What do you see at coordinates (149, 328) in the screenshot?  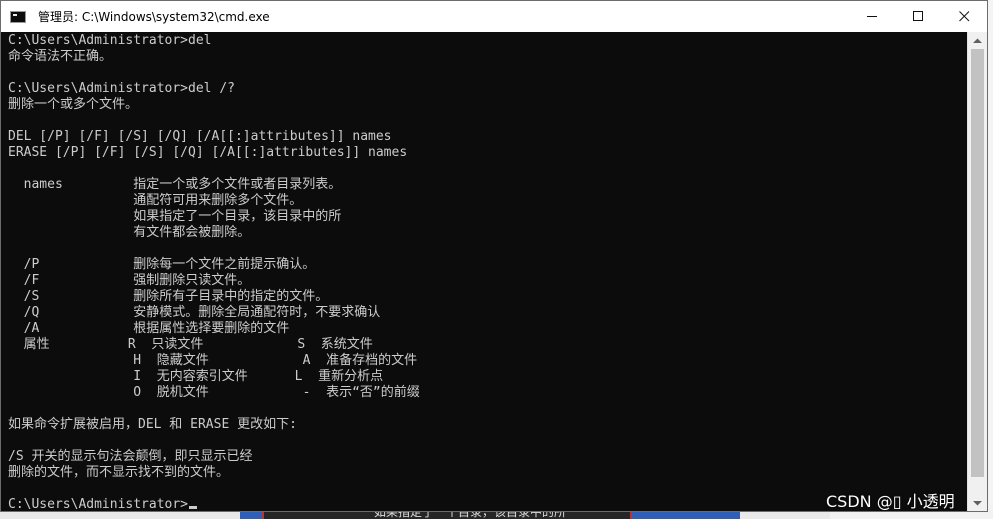 I see `console-line: /A 根据属性选择要删除的文件` at bounding box center [149, 328].